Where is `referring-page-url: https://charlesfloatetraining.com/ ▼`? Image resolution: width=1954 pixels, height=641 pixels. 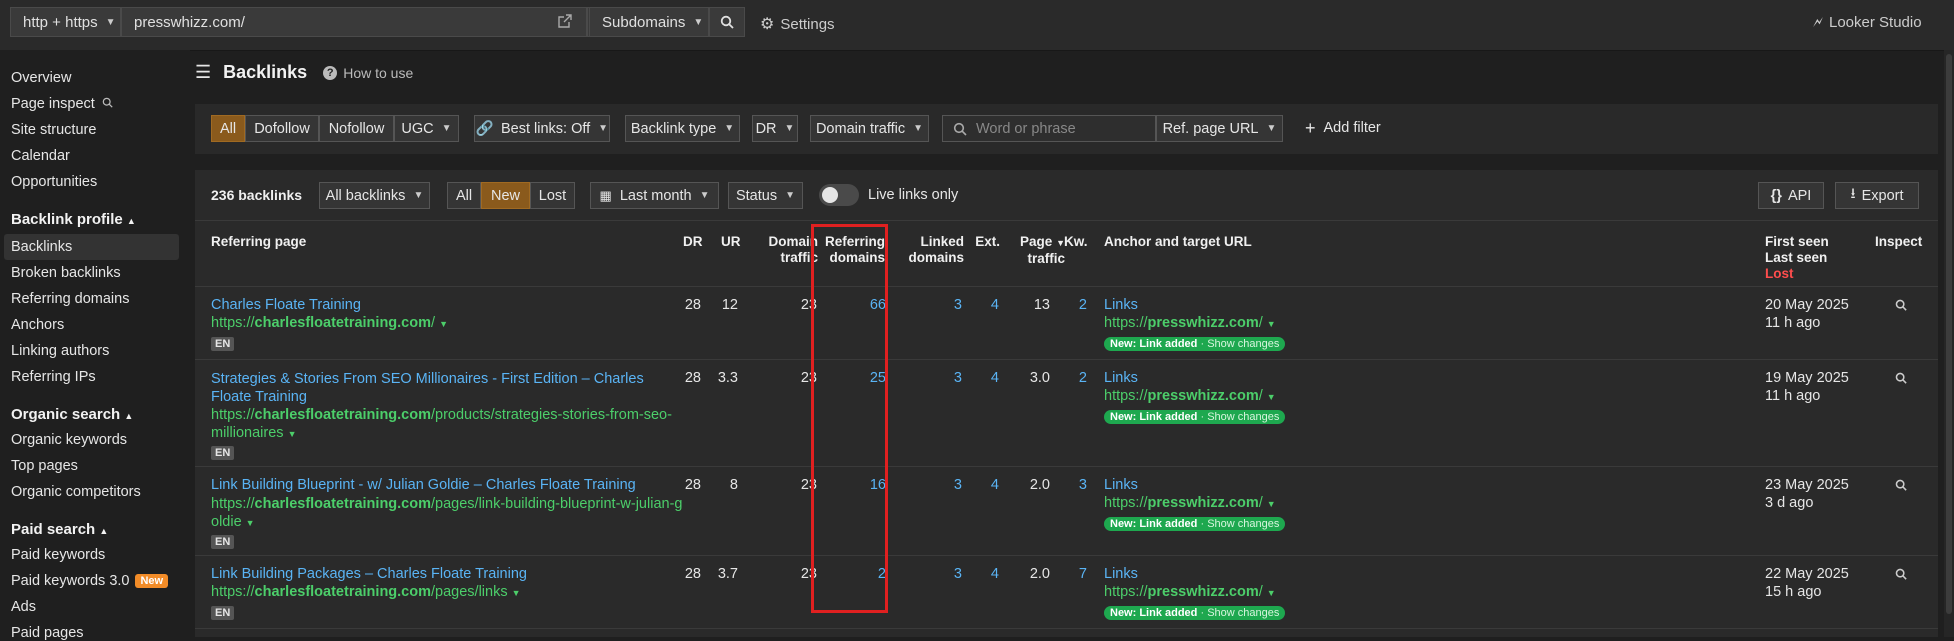
referring-page-url: https://charlesfloatetraining.com/ ▼ is located at coordinates (329, 323).